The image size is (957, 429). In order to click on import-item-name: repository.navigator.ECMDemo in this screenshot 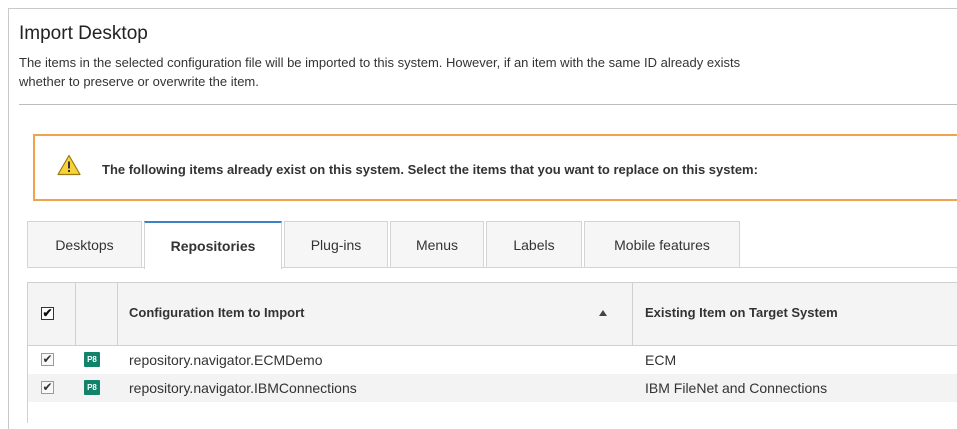, I will do `click(226, 360)`.